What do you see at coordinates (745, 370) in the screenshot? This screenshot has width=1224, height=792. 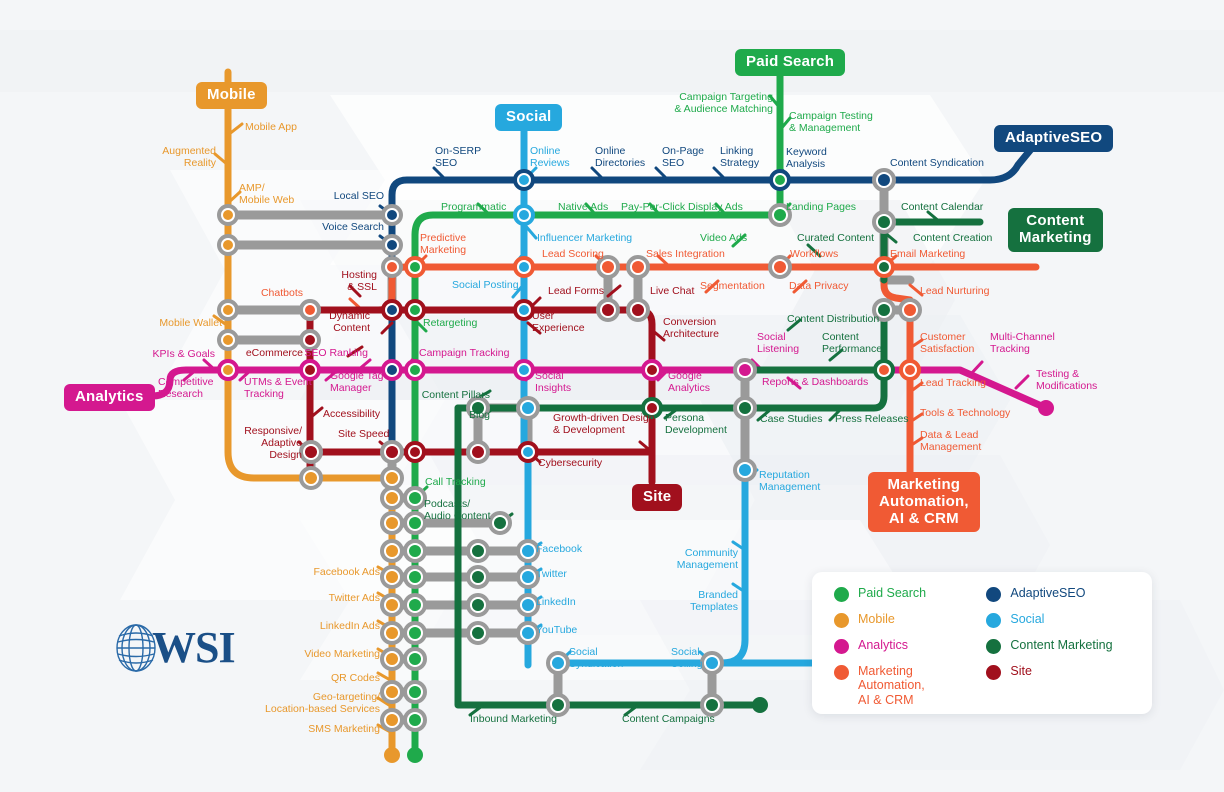 I see `node-social-listening` at bounding box center [745, 370].